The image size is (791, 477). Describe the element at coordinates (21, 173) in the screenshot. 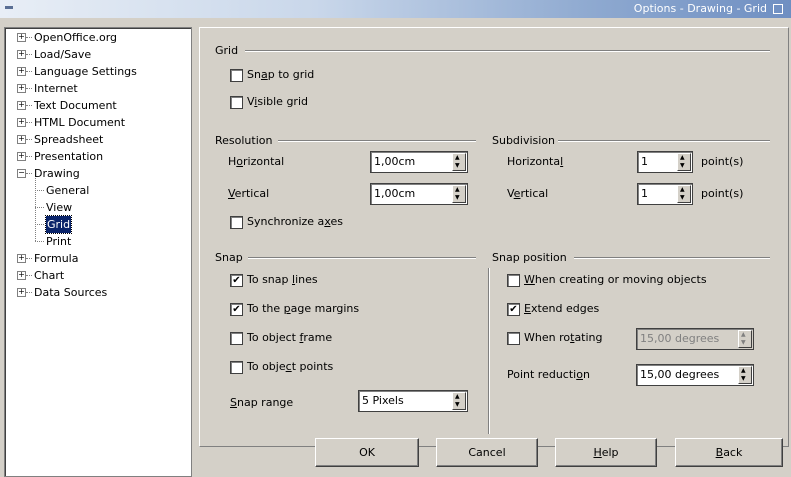

I see `collapse-icon: −` at that location.